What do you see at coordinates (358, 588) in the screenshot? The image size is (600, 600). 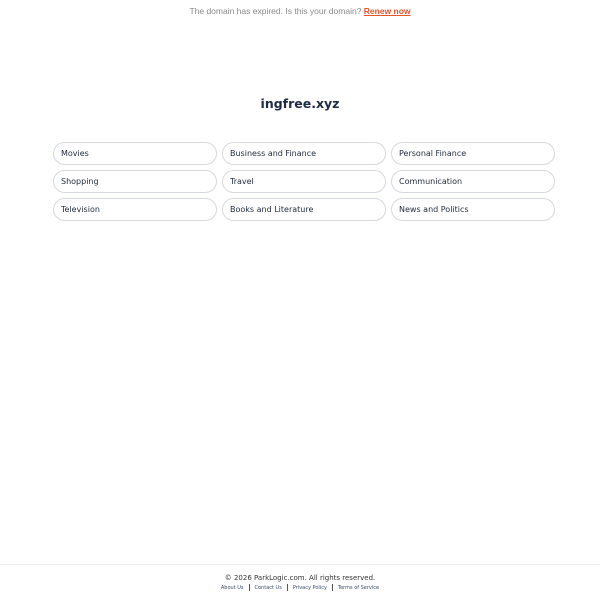 I see `footer-link-terms-of-service: Terms of Service` at bounding box center [358, 588].